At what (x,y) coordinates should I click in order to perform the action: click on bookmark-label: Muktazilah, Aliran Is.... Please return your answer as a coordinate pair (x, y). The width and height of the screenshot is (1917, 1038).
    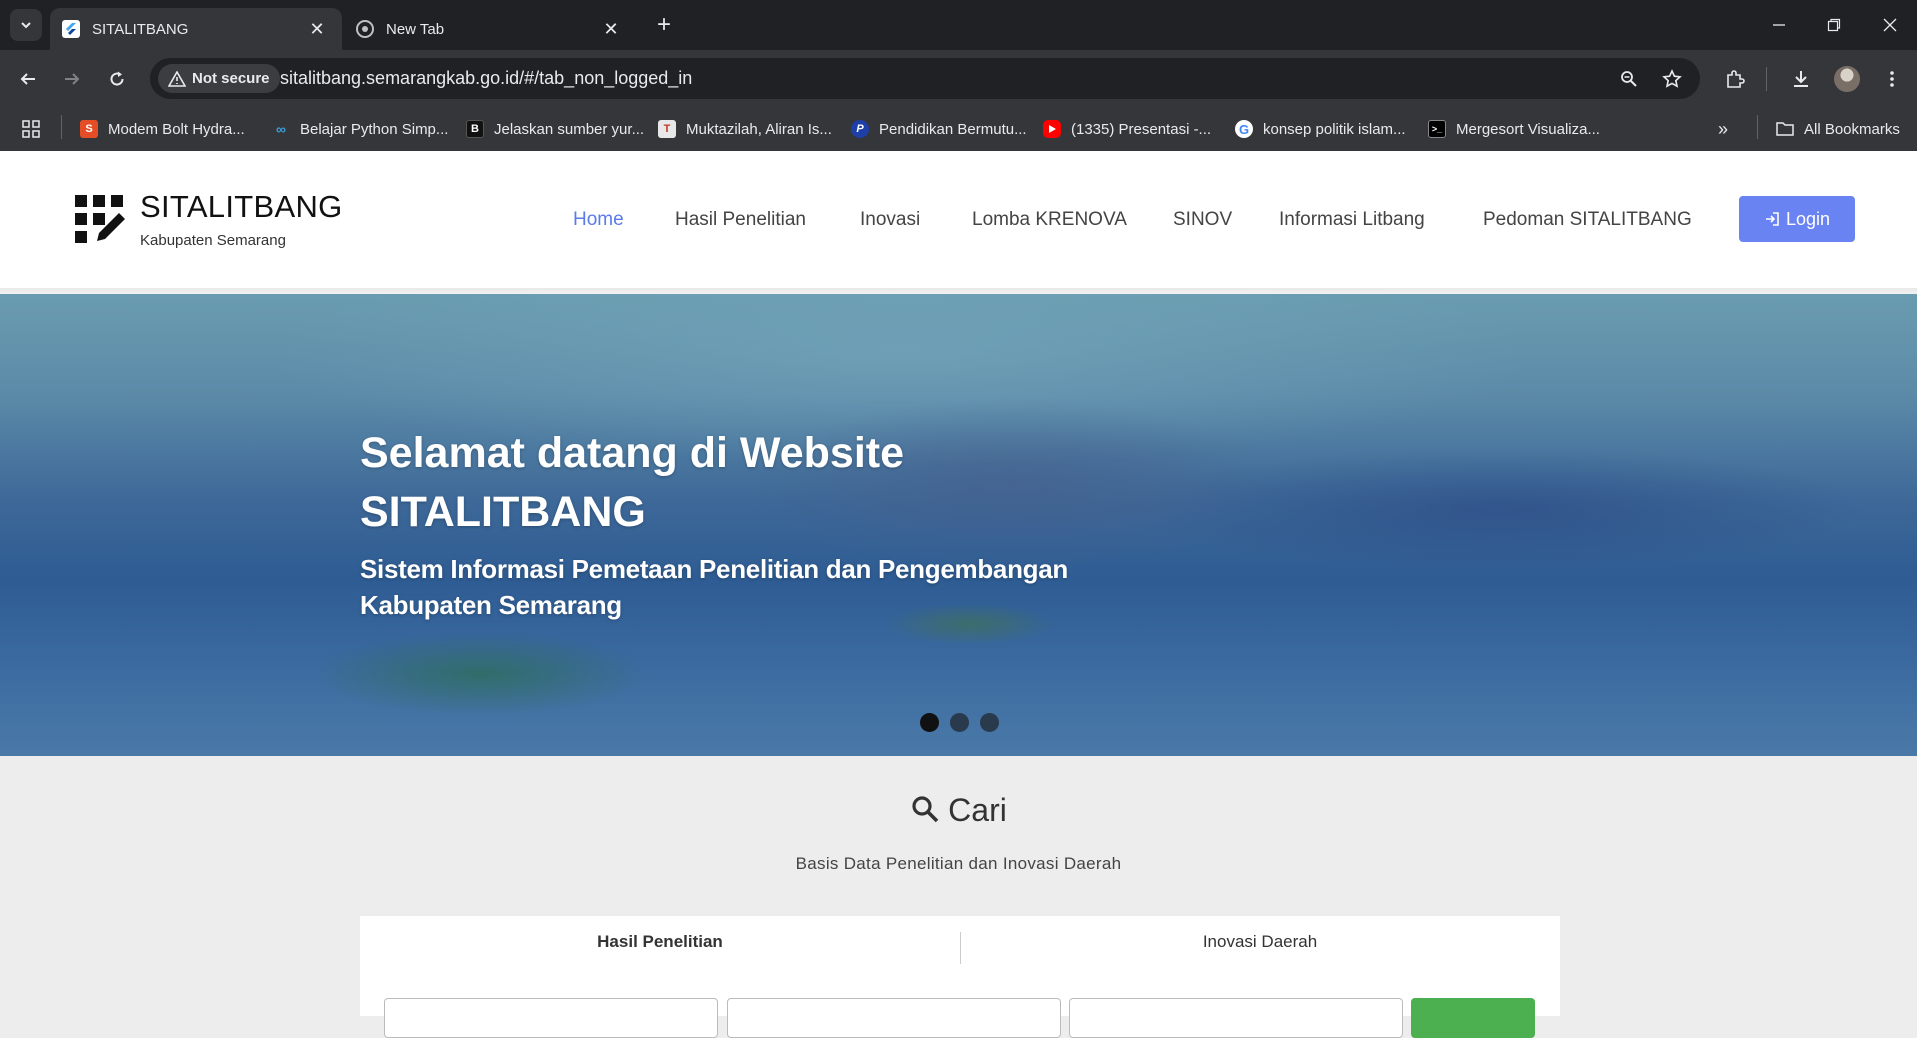
    Looking at the image, I should click on (759, 129).